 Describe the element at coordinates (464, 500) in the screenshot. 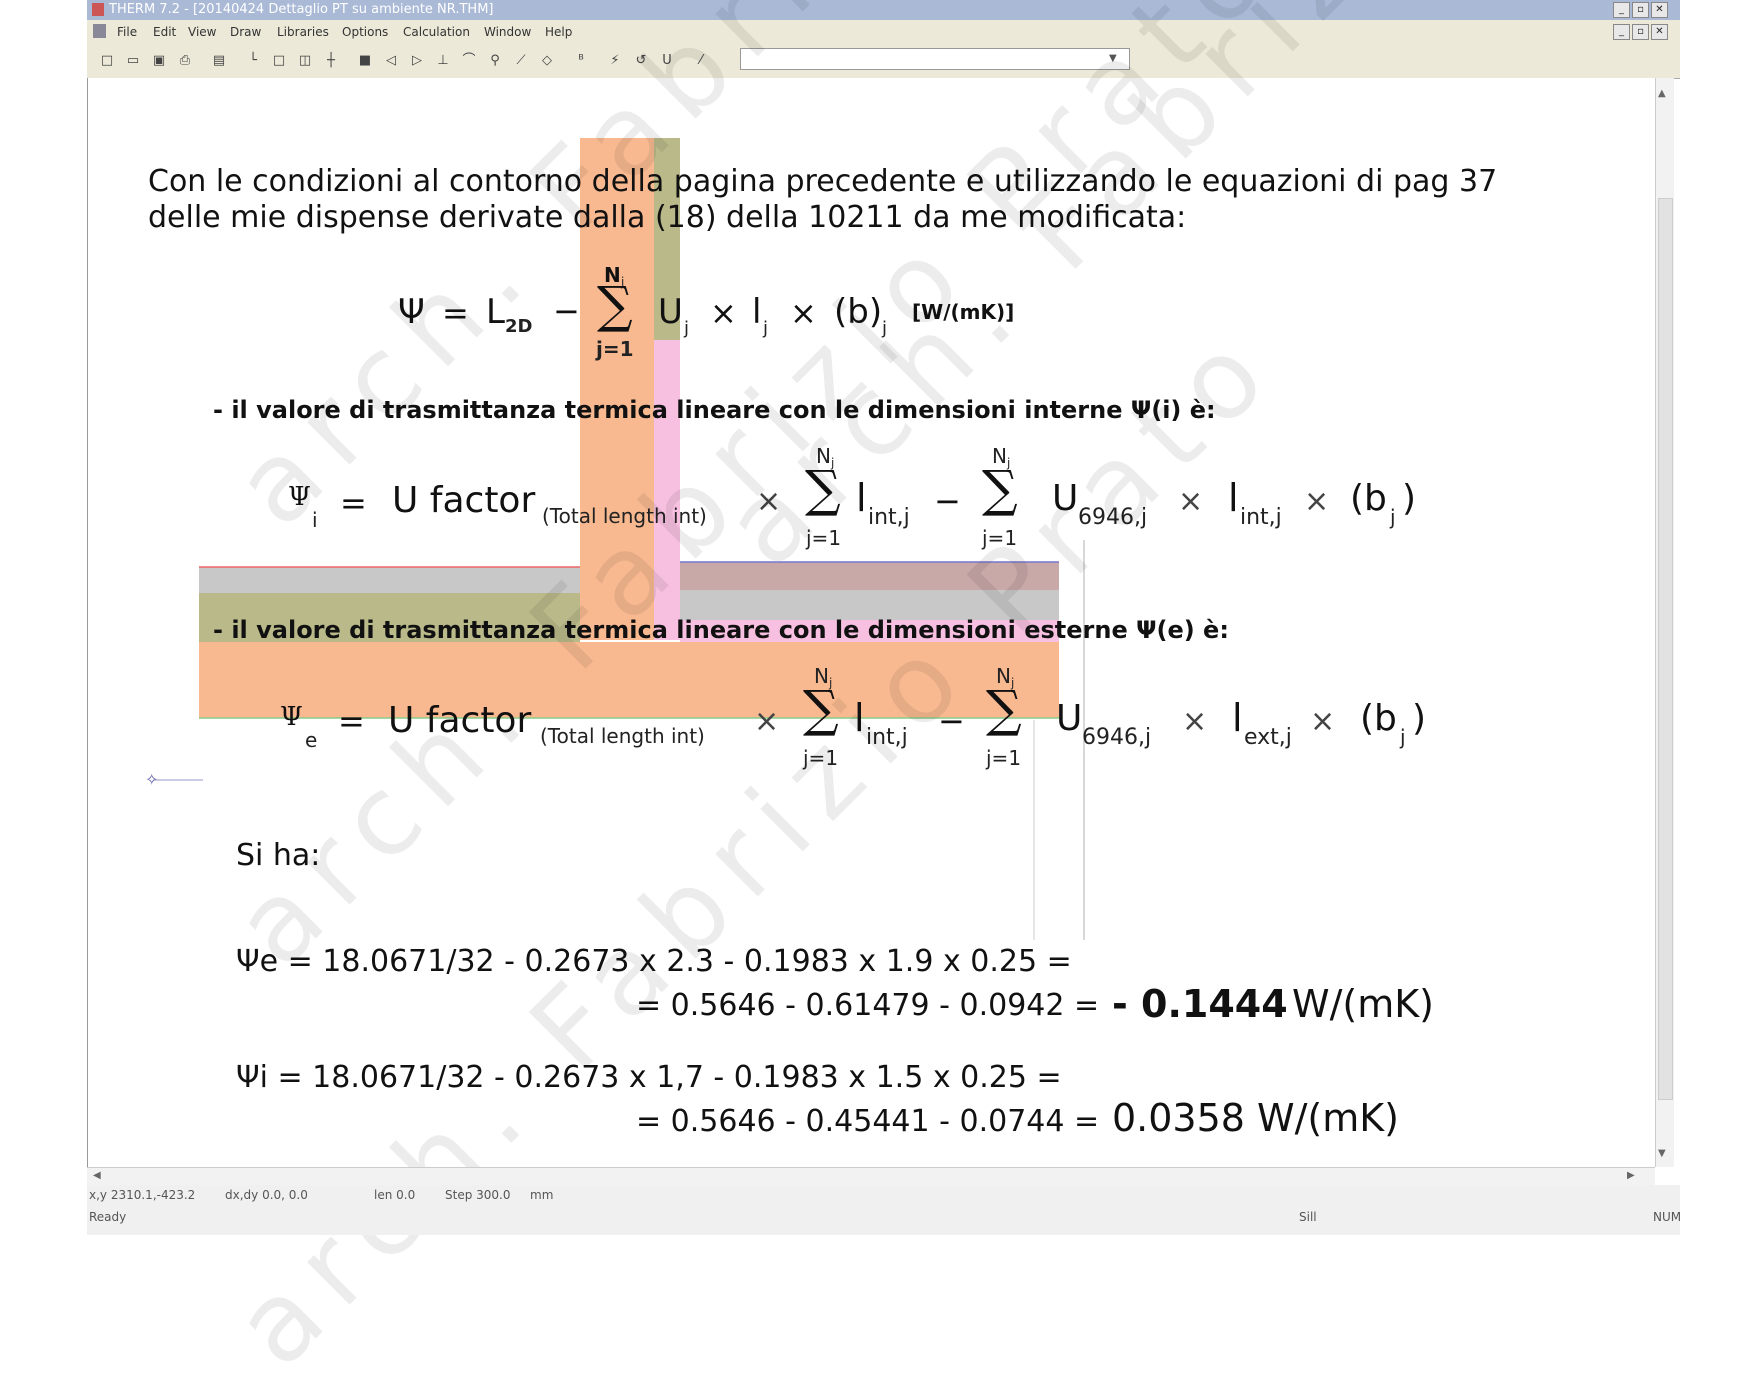

I see `ufactor-int: U factor` at that location.